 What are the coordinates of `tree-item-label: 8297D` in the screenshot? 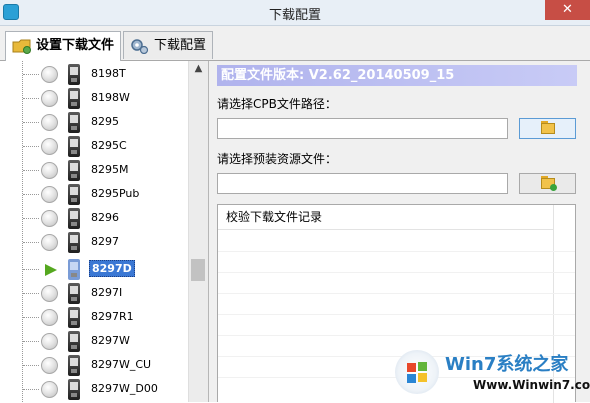 It's located at (112, 268).